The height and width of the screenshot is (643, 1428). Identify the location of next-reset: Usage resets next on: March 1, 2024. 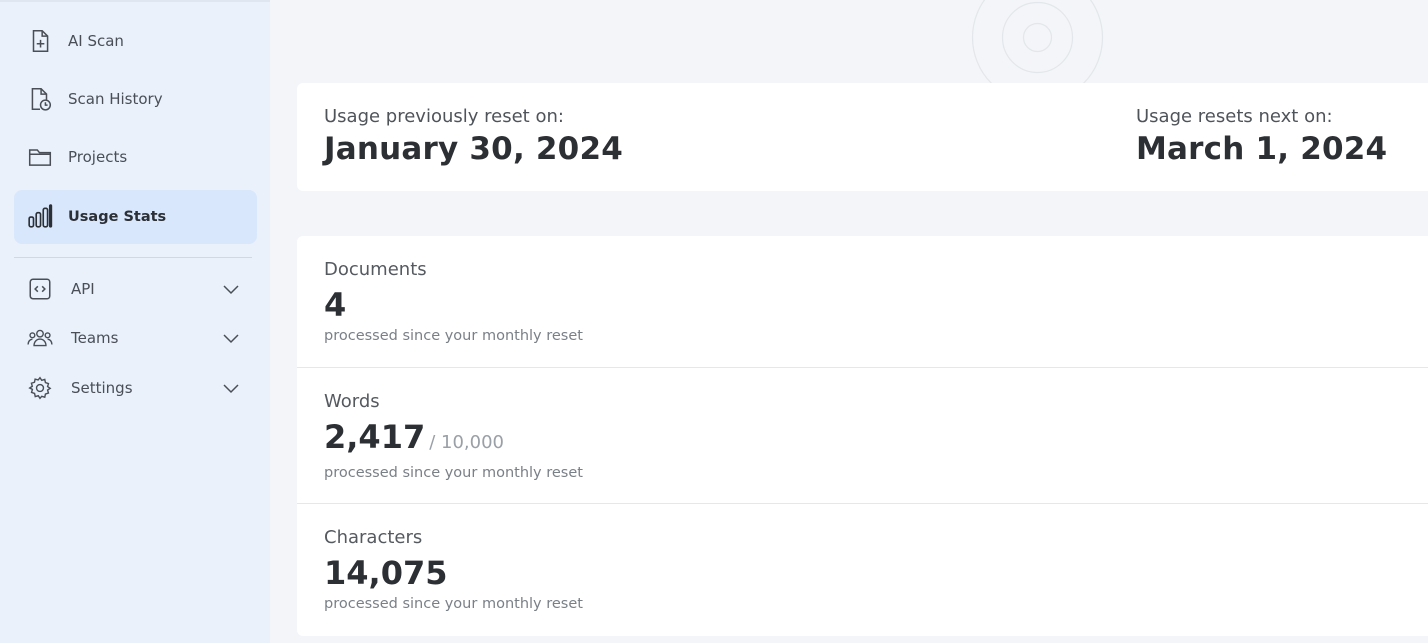
(1261, 136).